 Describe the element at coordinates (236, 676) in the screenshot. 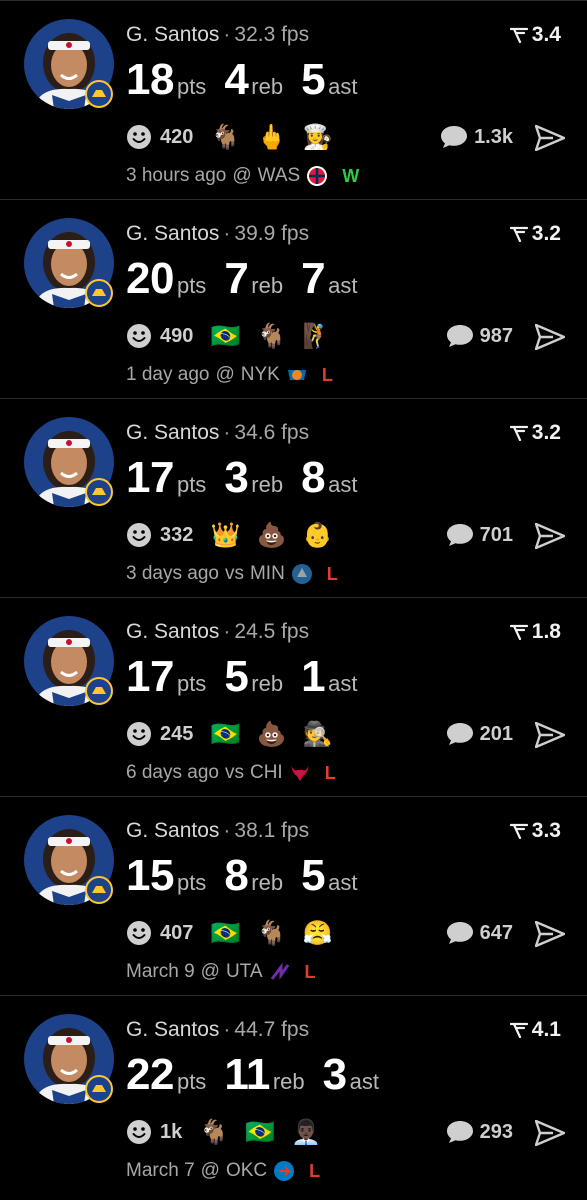

I see `rebounds-value: 5` at that location.